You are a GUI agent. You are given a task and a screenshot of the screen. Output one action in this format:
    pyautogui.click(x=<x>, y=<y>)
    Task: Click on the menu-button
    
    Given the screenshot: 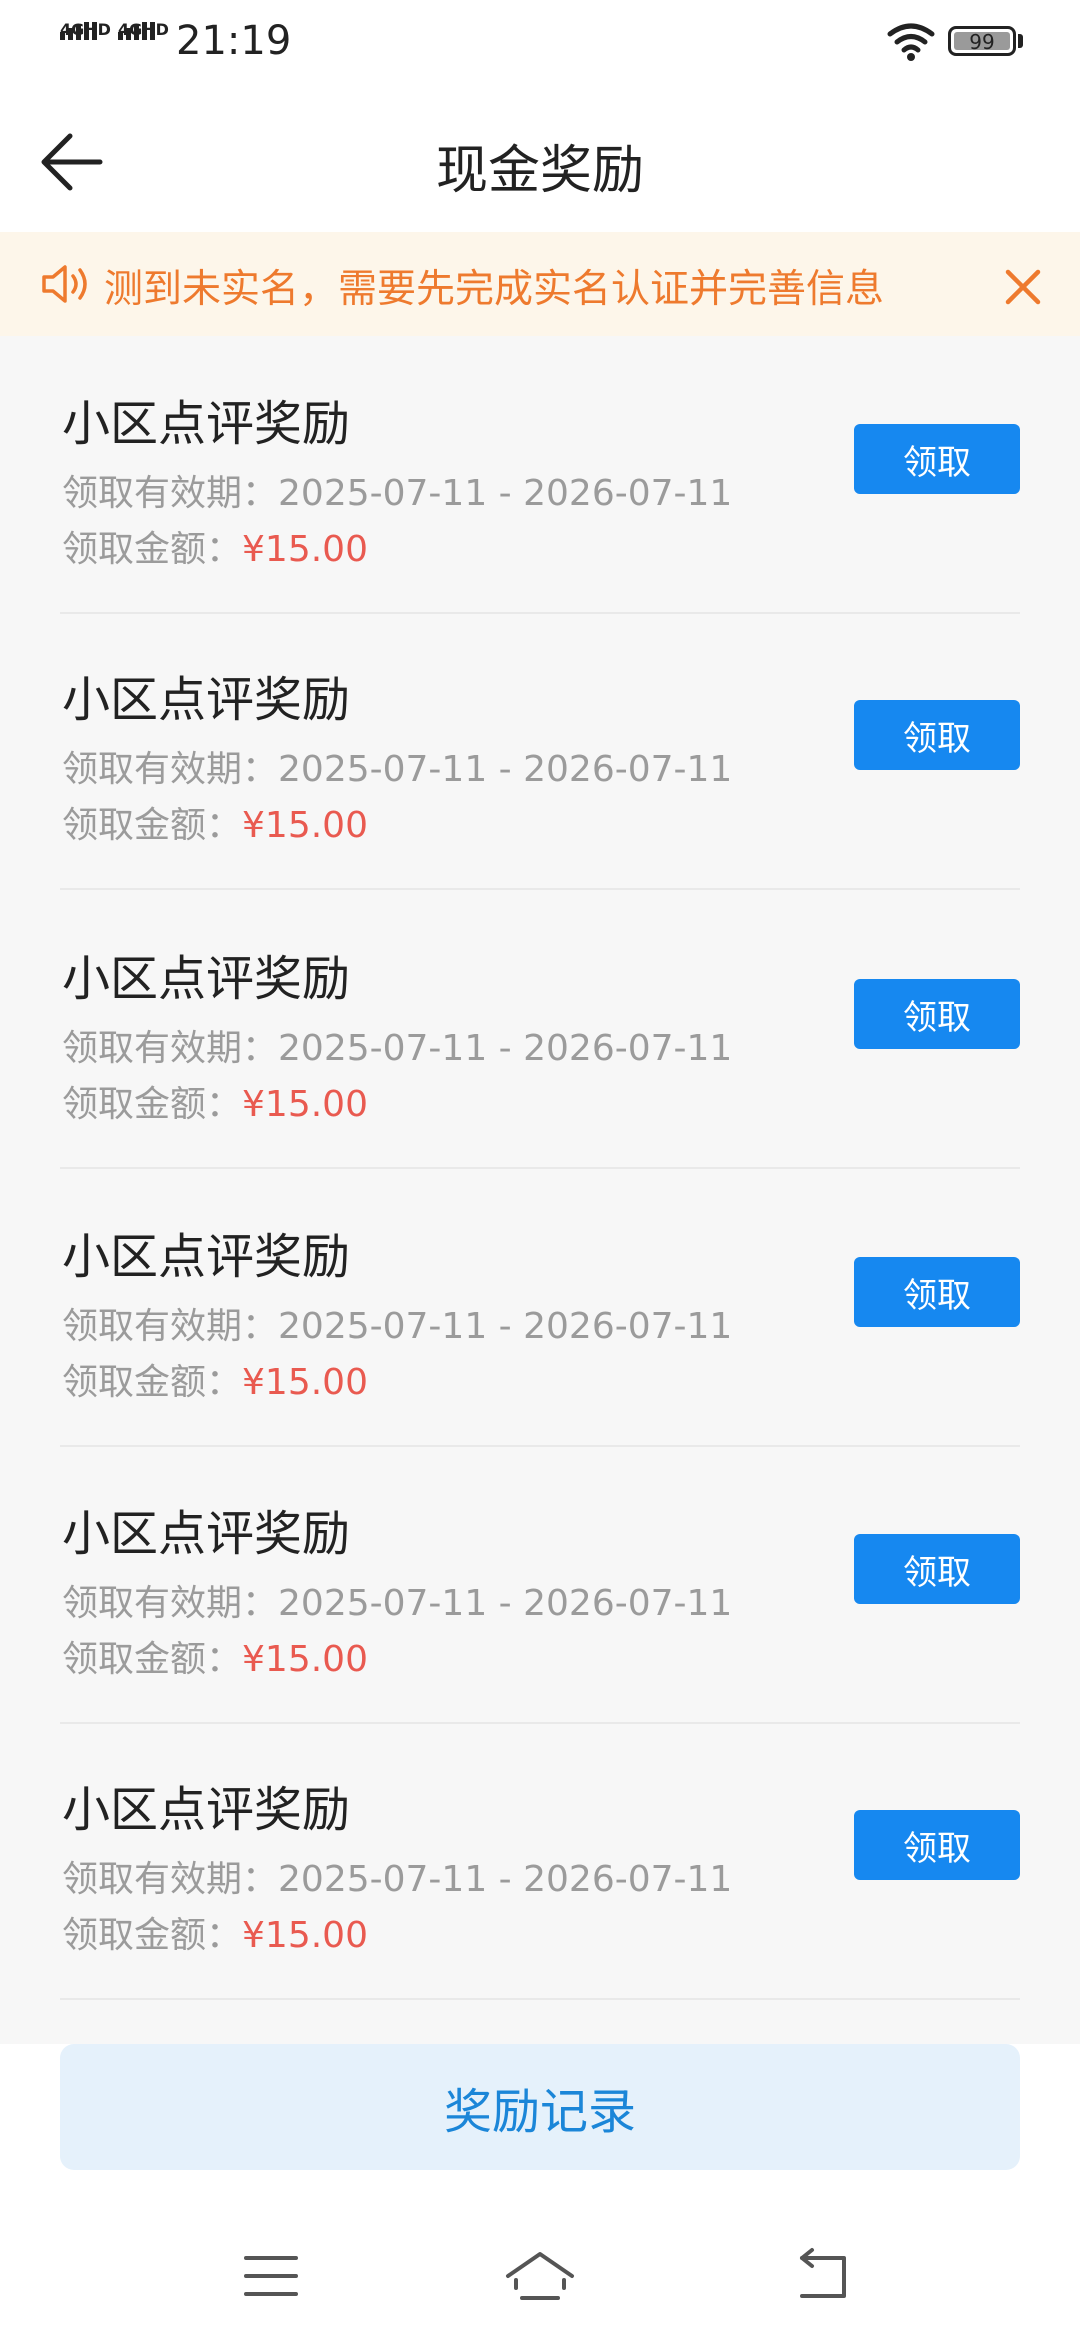 What is the action you would take?
    pyautogui.click(x=272, y=2277)
    